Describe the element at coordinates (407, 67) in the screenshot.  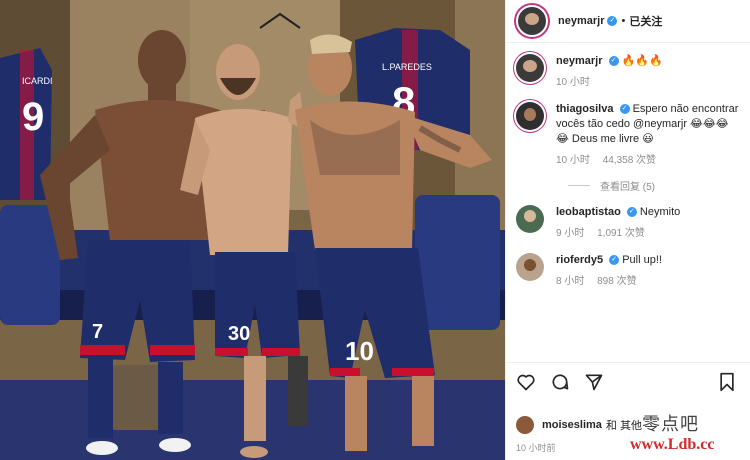
I see `jersey-name-right: L.PAREDES` at that location.